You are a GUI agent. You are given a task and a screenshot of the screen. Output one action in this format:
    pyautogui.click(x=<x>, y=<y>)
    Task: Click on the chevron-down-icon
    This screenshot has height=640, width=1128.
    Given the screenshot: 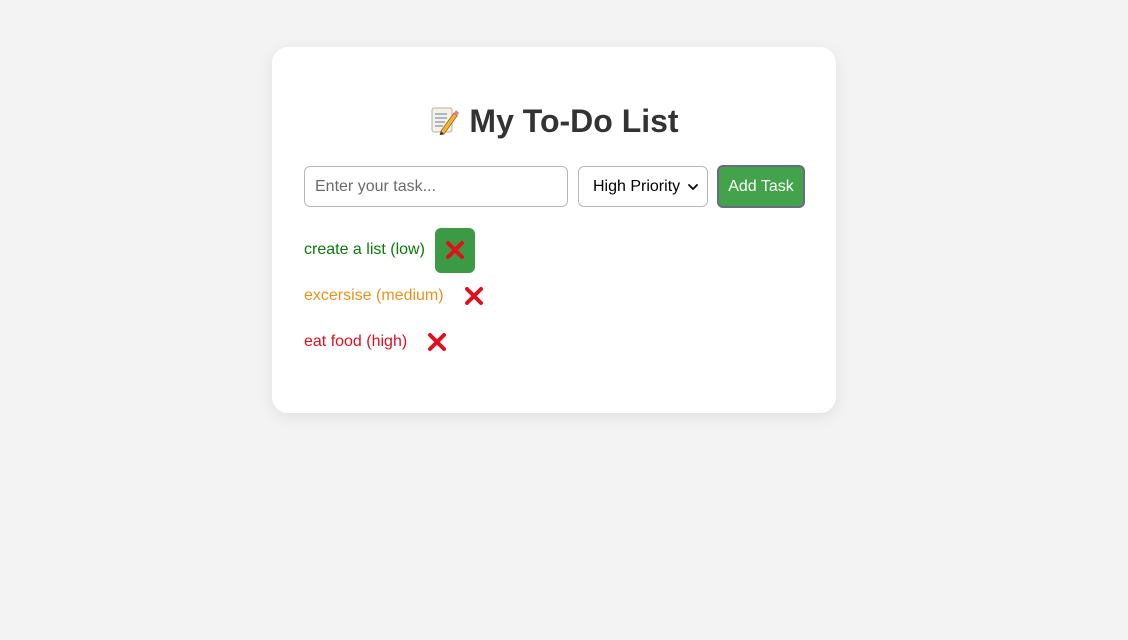 What is the action you would take?
    pyautogui.click(x=693, y=186)
    